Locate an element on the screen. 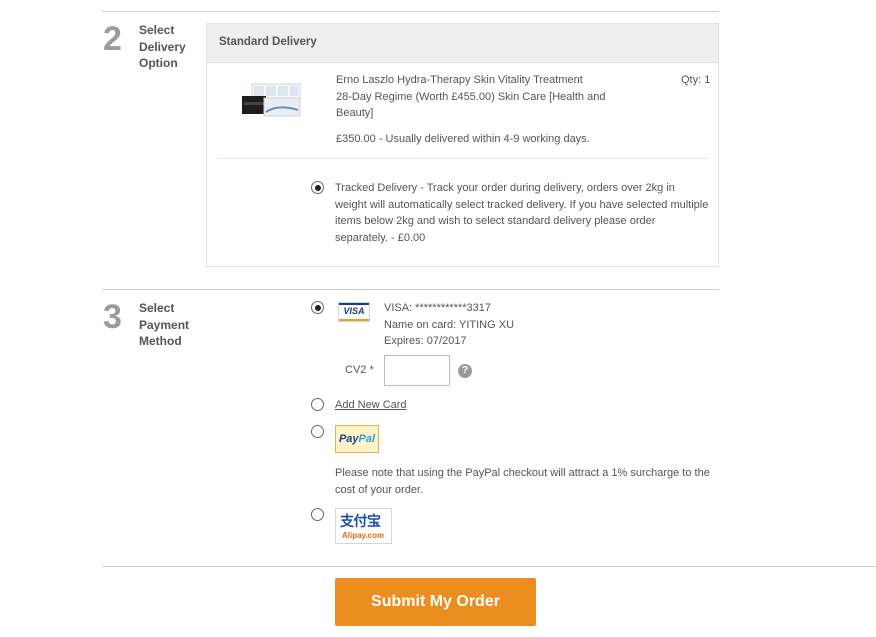 This screenshot has width=876, height=637. paypal-radio is located at coordinates (317, 431).